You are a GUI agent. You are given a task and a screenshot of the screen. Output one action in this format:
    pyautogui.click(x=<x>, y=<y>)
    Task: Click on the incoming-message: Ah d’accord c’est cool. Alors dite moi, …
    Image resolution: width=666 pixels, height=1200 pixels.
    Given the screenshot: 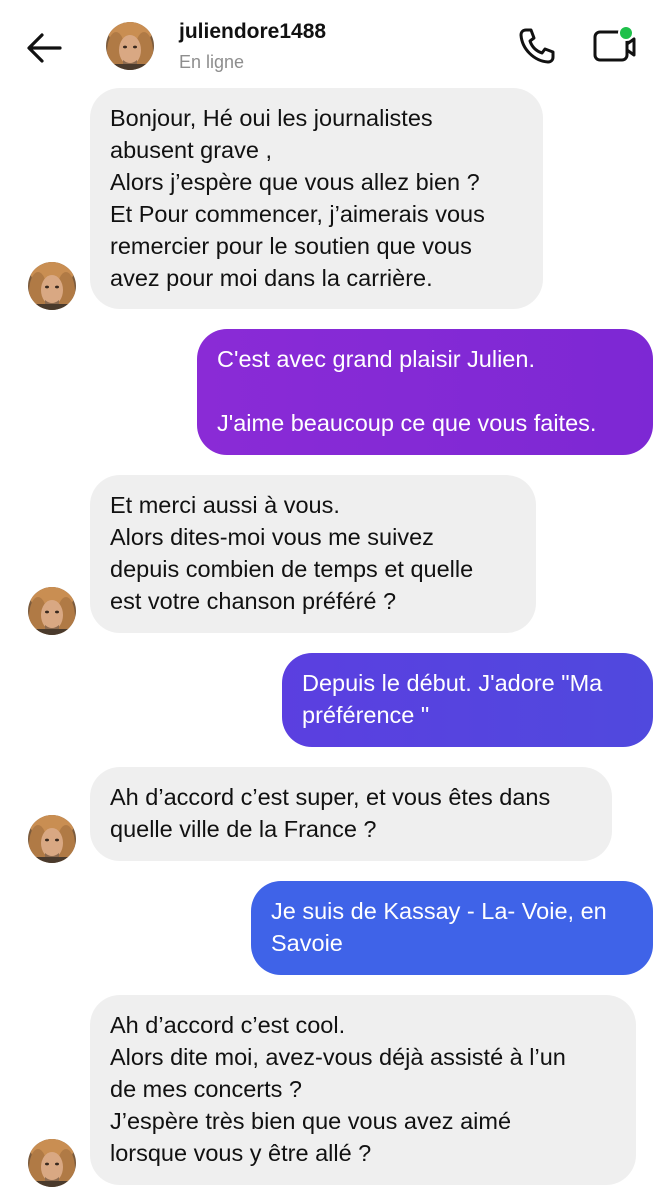 What is the action you would take?
    pyautogui.click(x=363, y=1090)
    